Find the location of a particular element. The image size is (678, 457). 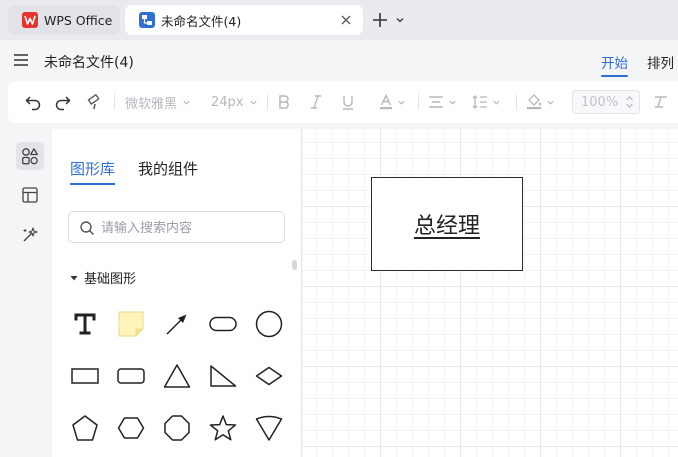

line-spacing-button is located at coordinates (486, 102).